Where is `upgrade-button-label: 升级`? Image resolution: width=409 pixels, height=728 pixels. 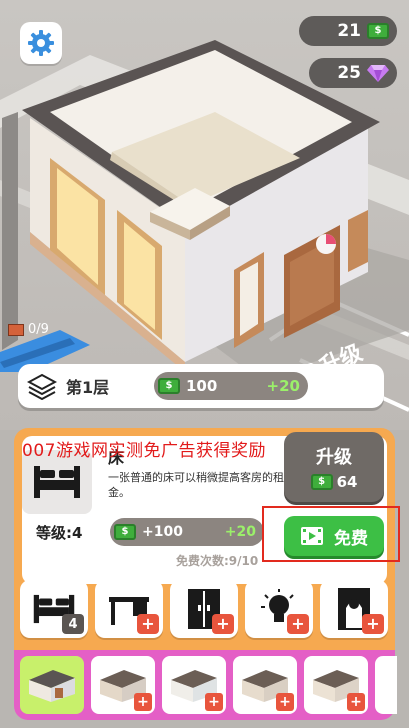 upgrade-button-label: 升级 is located at coordinates (334, 457).